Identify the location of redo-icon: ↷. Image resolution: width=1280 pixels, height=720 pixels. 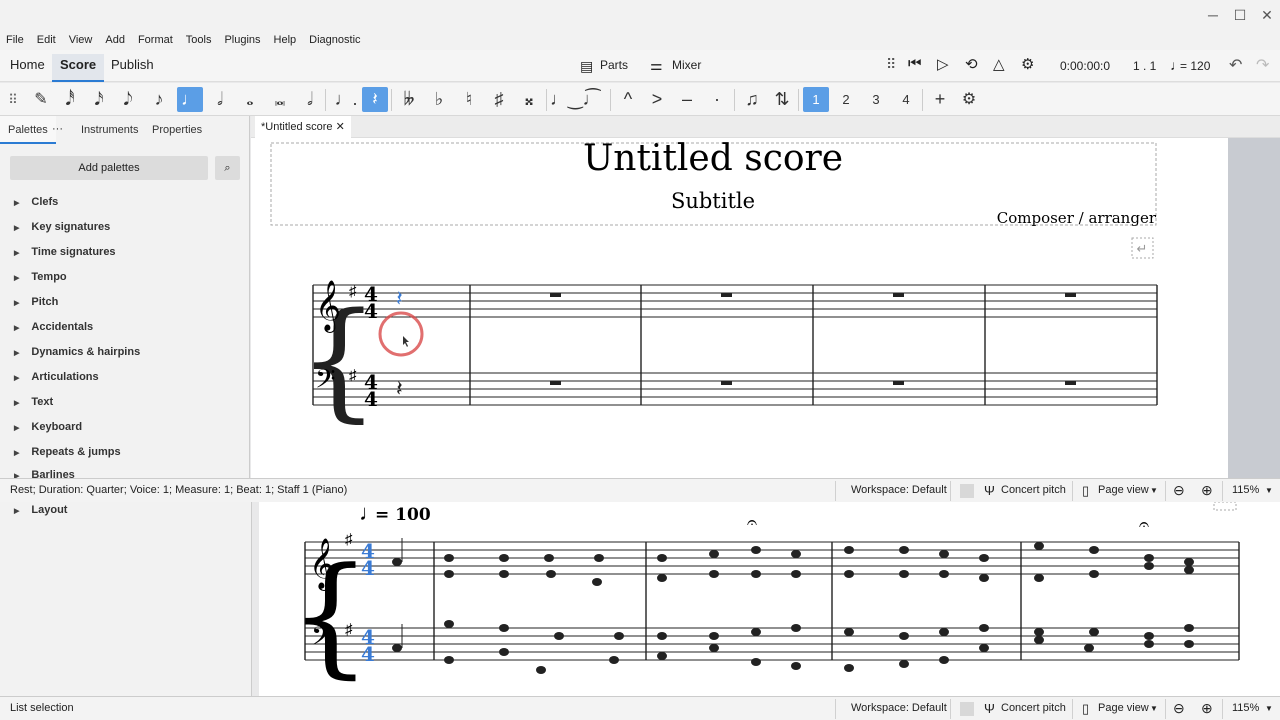
(1262, 65).